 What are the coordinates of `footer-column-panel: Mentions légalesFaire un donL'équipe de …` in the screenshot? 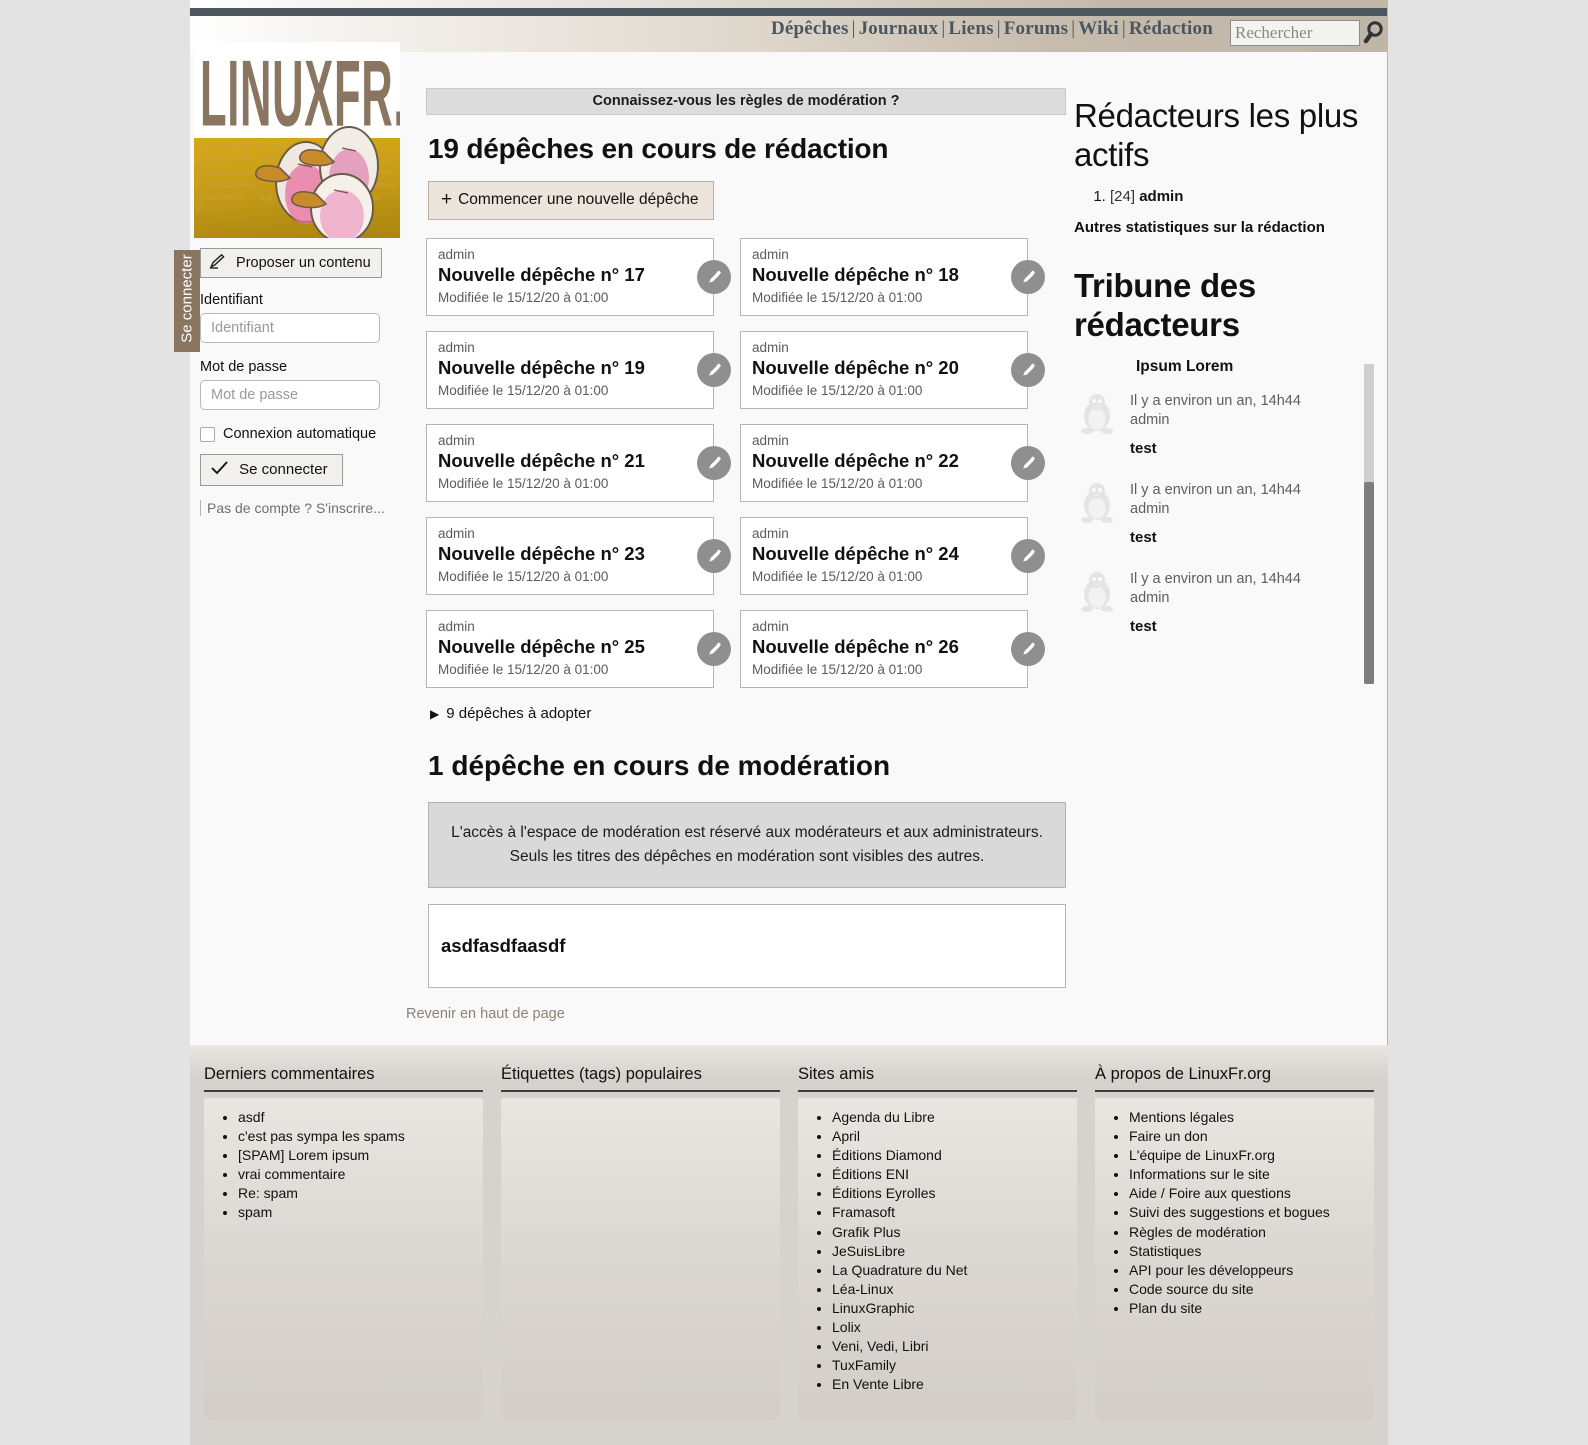 It's located at (1234, 1259).